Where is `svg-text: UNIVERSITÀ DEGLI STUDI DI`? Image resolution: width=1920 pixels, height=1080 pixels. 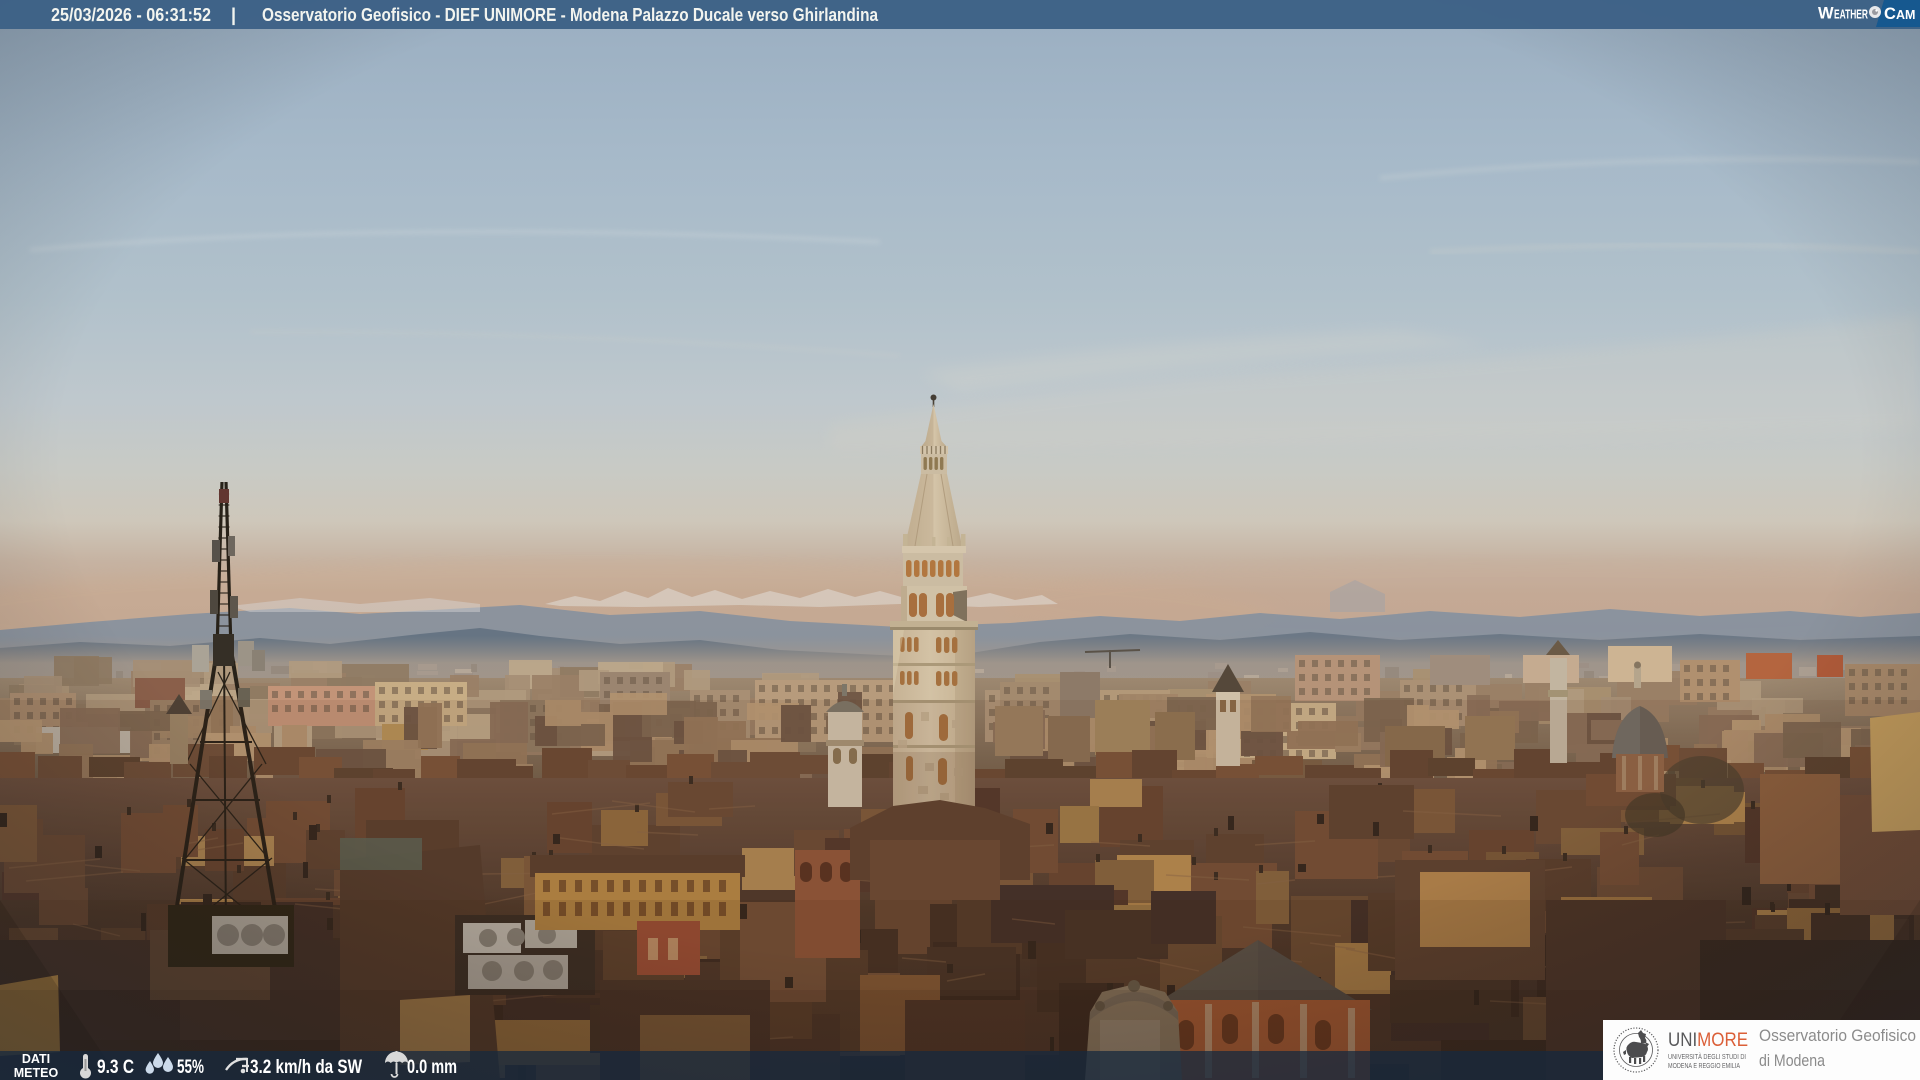 svg-text: UNIVERSITÀ DEGLI STUDI DI is located at coordinates (1707, 1056).